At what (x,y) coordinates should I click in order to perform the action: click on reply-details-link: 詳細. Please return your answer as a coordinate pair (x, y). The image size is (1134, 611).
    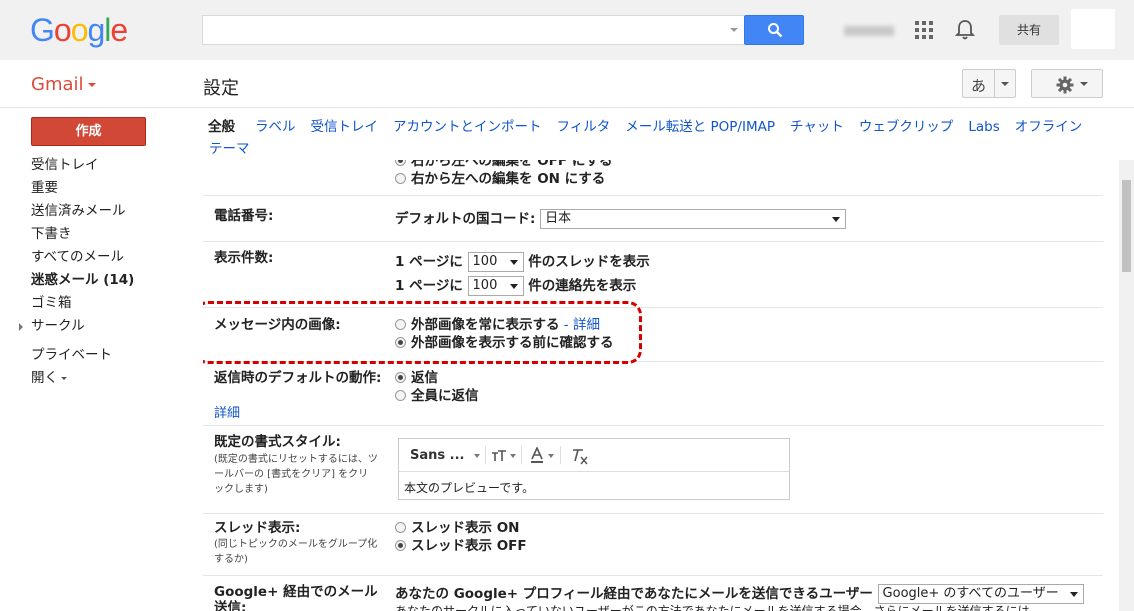
    Looking at the image, I should click on (227, 411).